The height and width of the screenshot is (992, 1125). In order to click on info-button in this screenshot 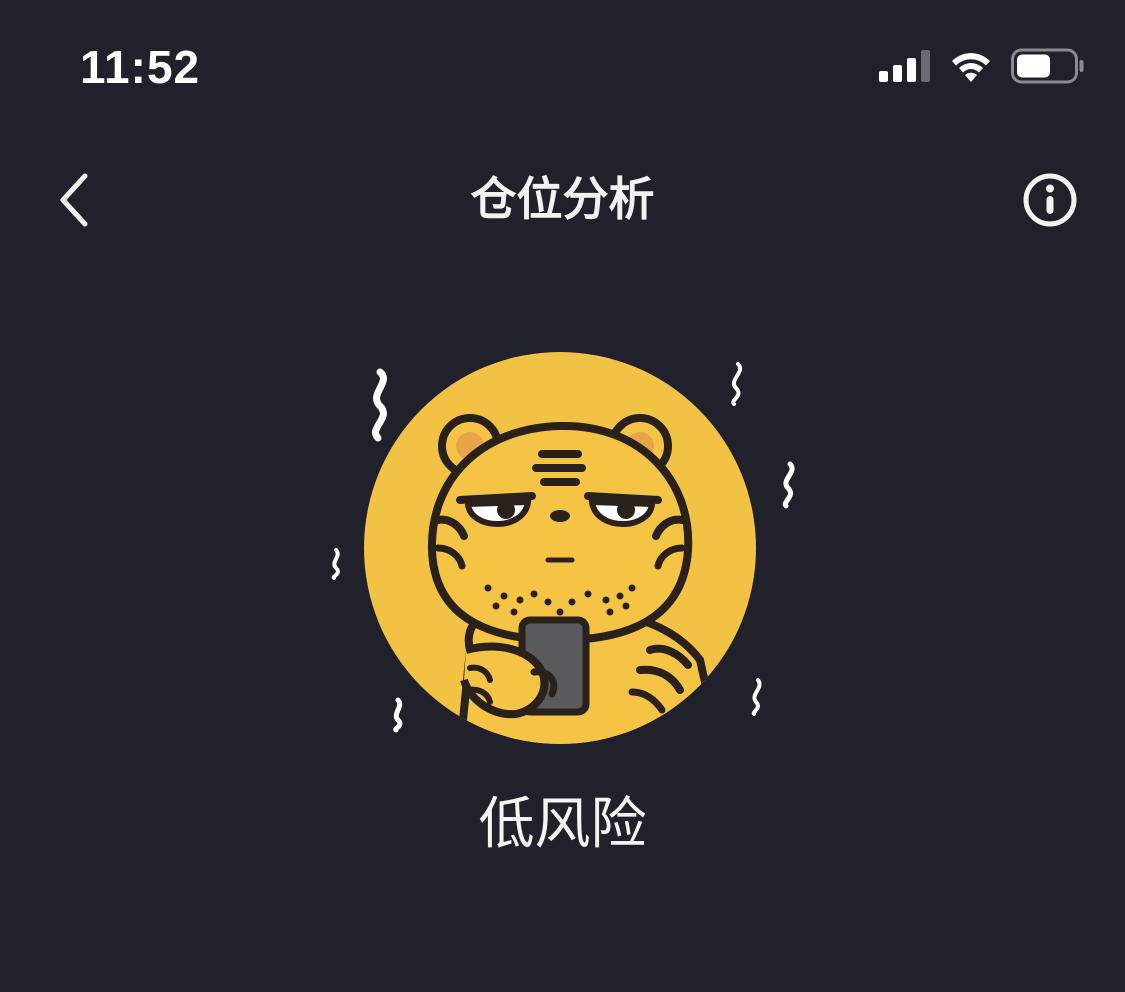, I will do `click(1050, 200)`.